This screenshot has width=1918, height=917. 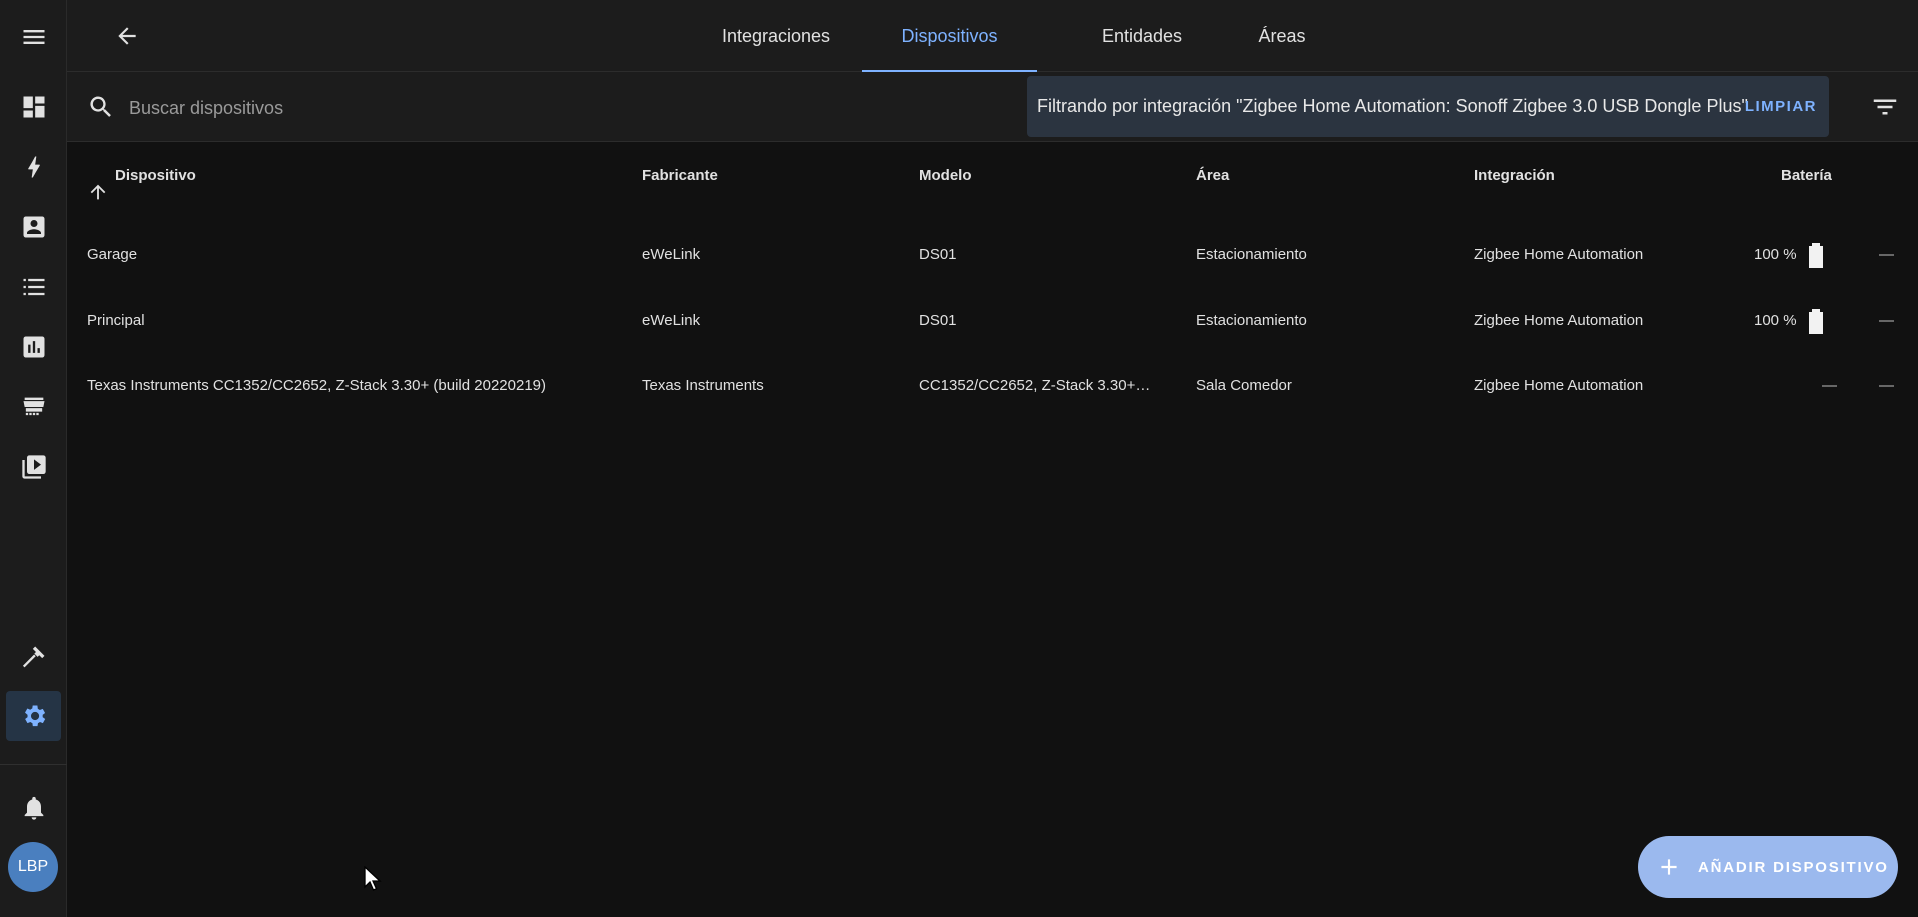 I want to click on column-header-device: Dispositivo, so click(x=141, y=176).